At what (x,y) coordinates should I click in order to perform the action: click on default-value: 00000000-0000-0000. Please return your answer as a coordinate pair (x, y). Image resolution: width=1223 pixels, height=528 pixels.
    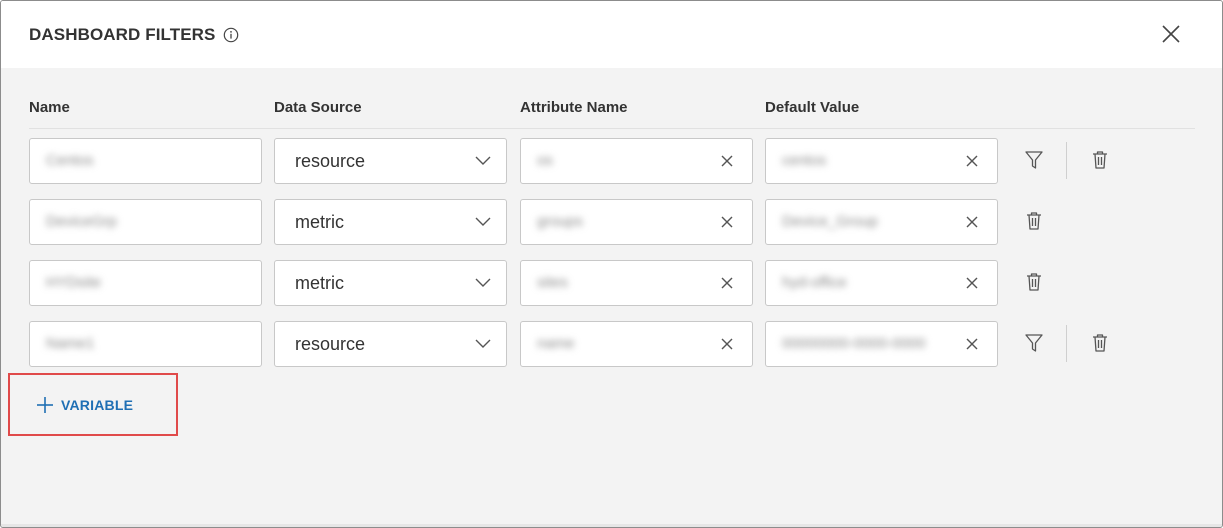
    Looking at the image, I should click on (854, 343).